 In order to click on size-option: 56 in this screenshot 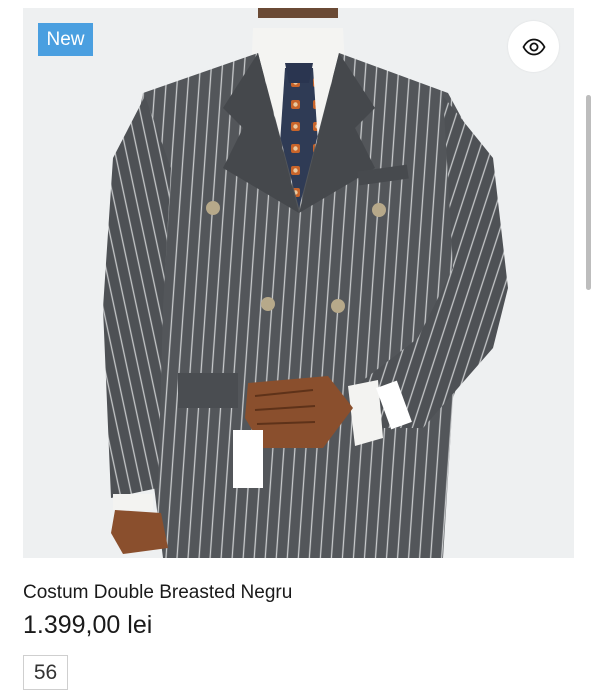, I will do `click(45, 672)`.